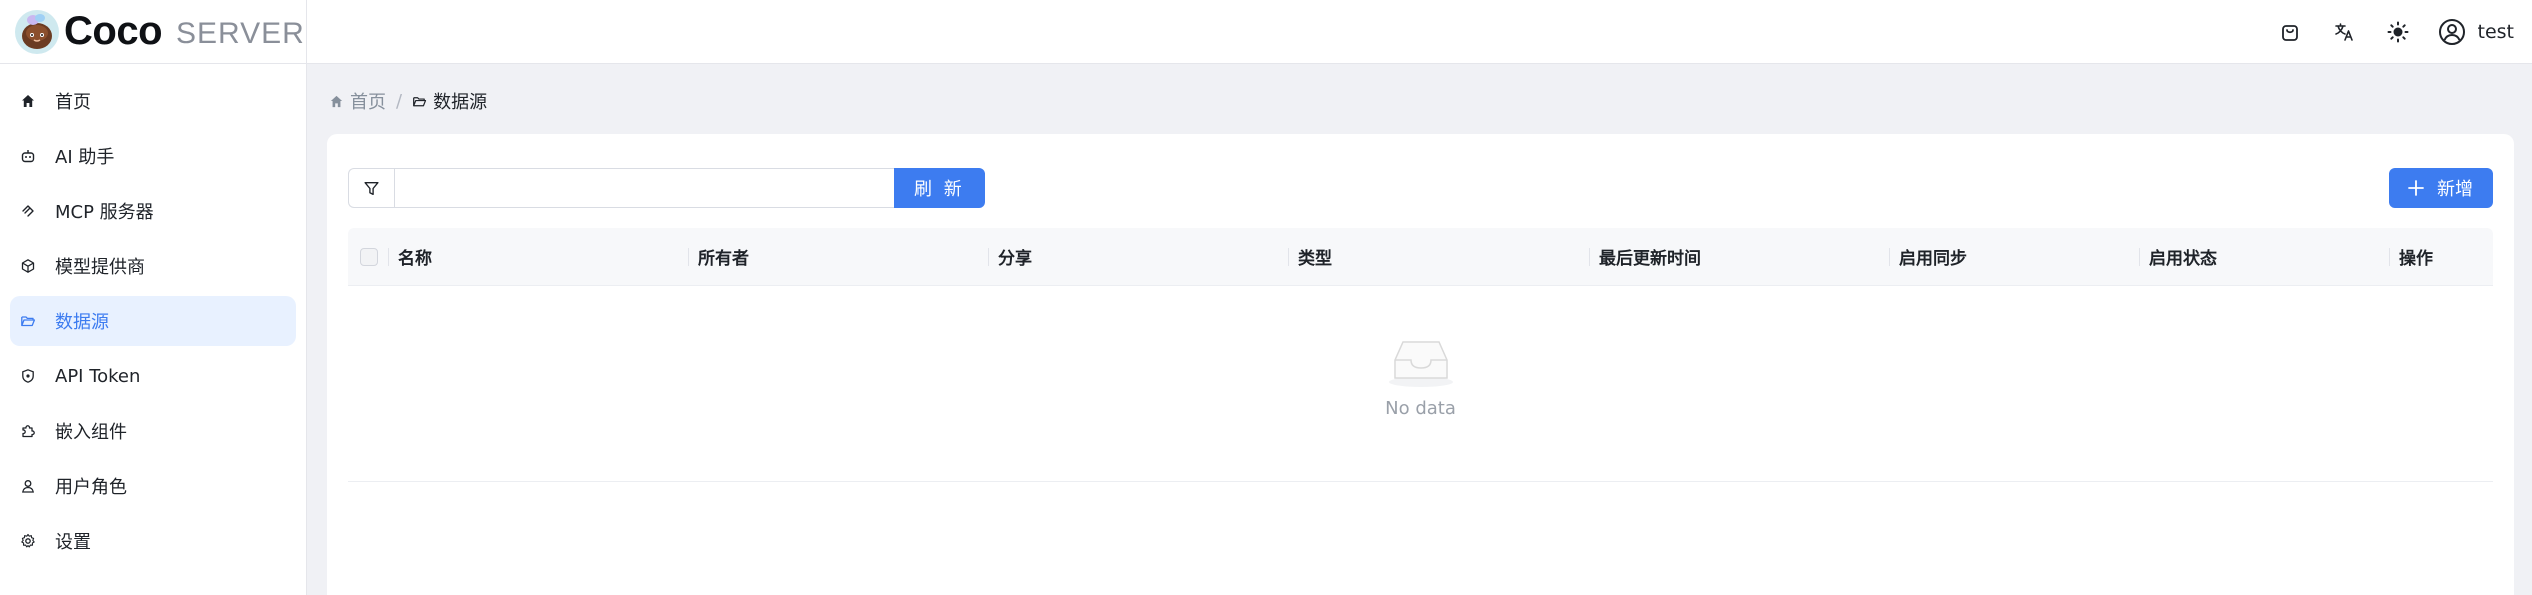 Image resolution: width=2532 pixels, height=595 pixels. Describe the element at coordinates (838, 257) in the screenshot. I see `column-header-owner: 所有者` at that location.